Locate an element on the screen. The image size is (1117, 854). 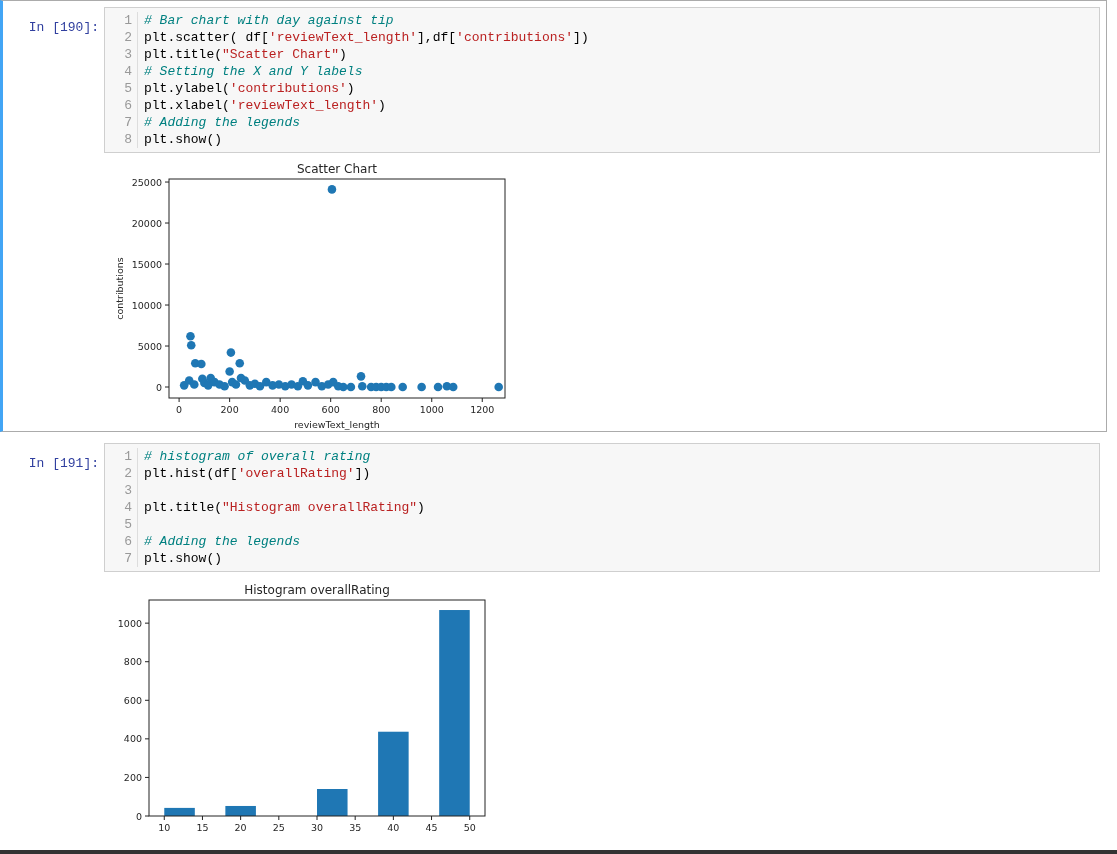
tick-label: 15 is located at coordinates (202, 827).